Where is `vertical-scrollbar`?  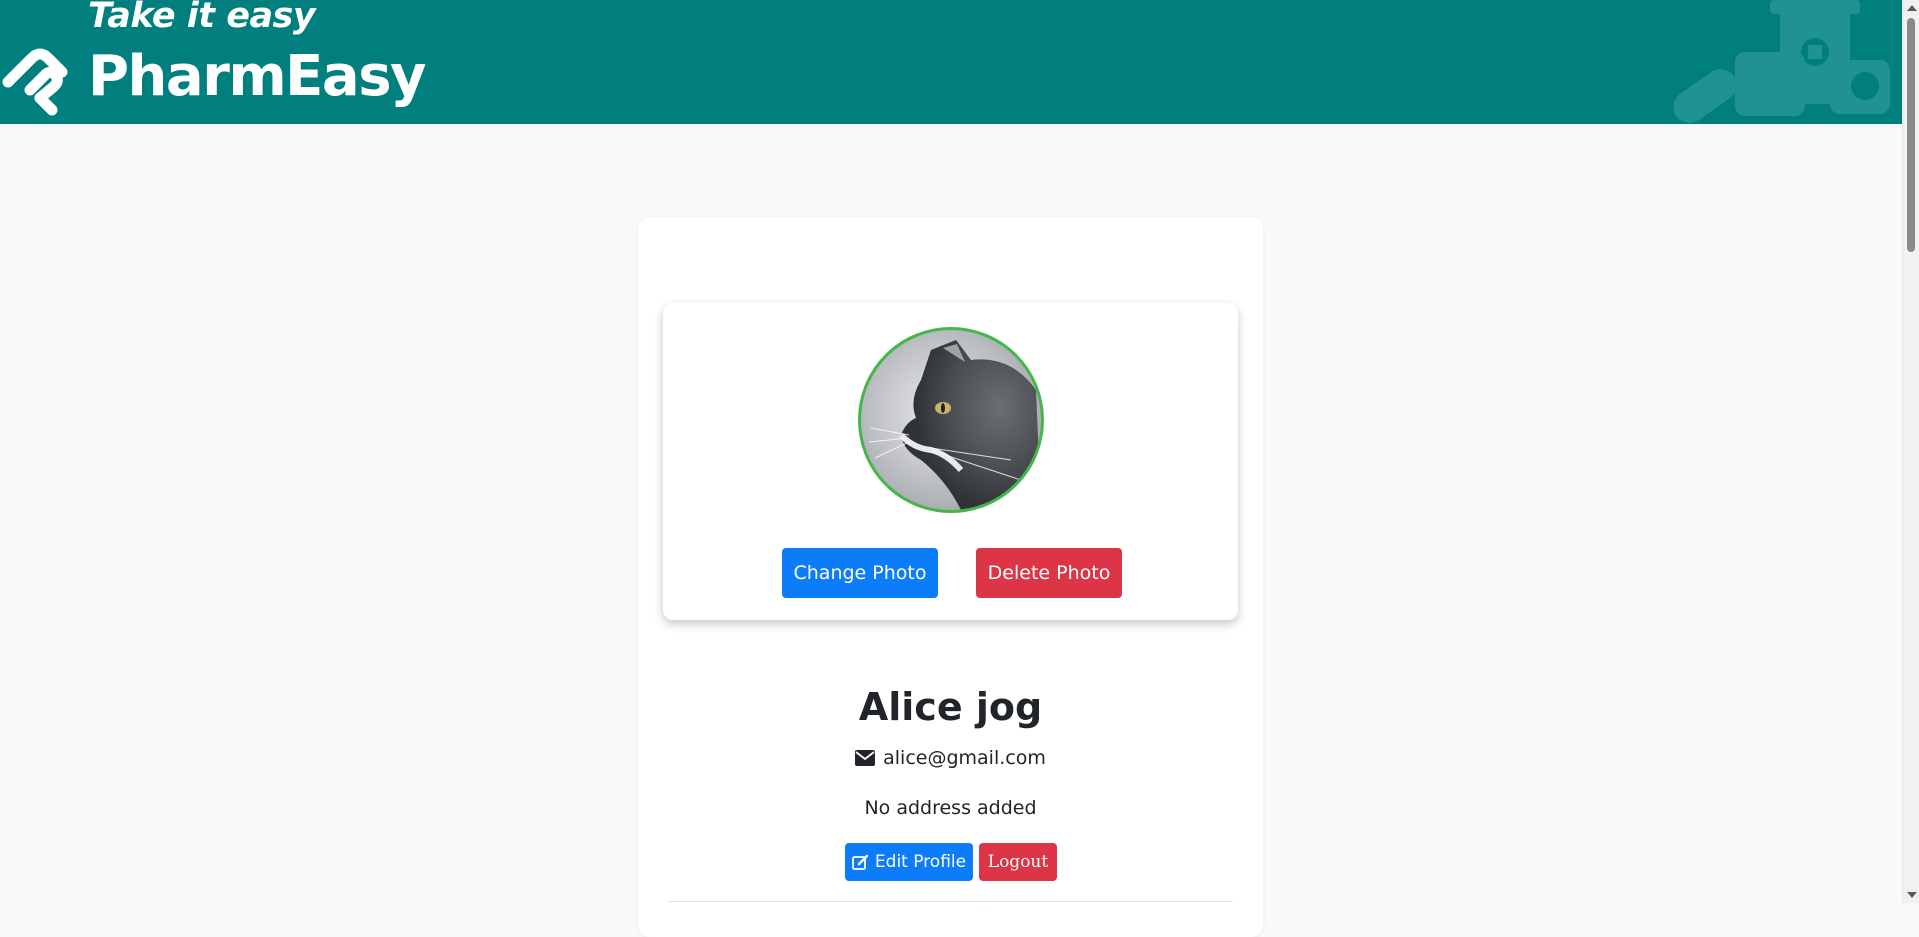 vertical-scrollbar is located at coordinates (1910, 451).